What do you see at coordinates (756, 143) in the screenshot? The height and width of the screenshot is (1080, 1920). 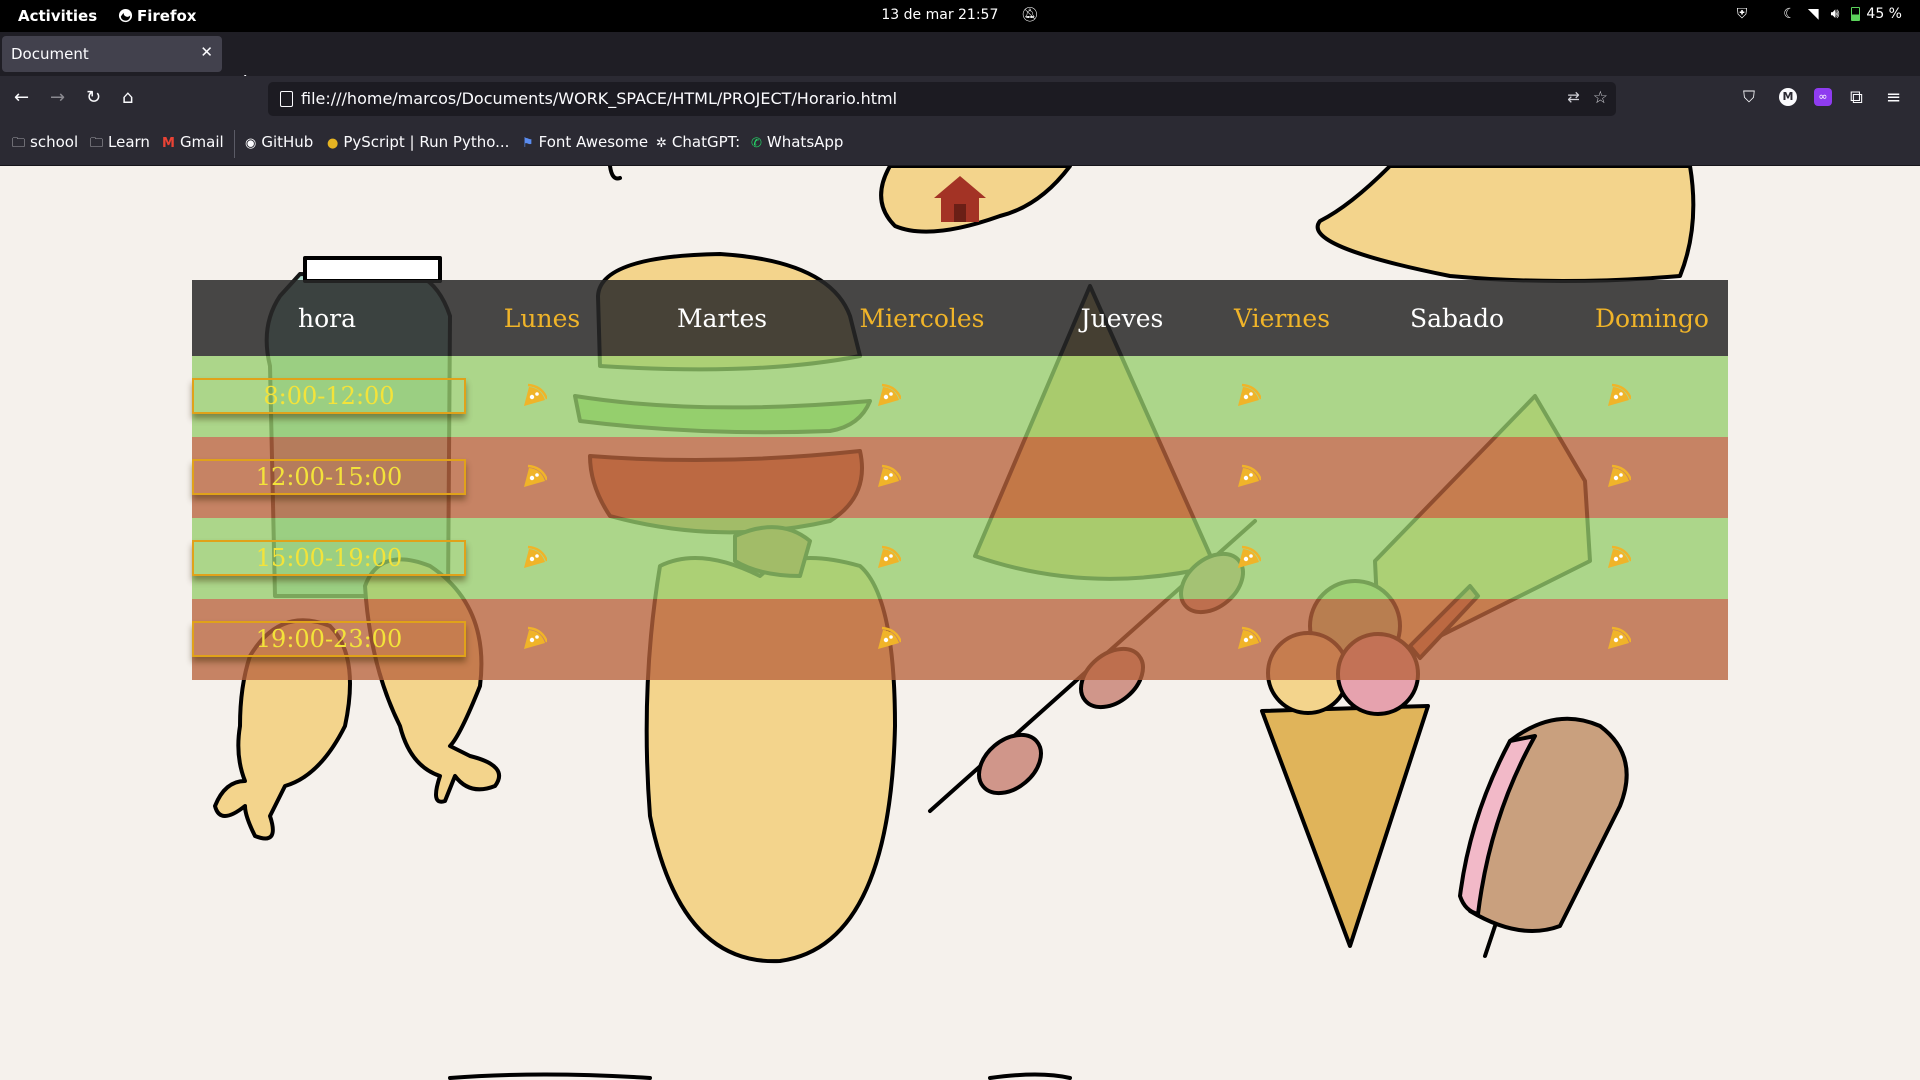 I see `whatsapp-icon: ✆` at bounding box center [756, 143].